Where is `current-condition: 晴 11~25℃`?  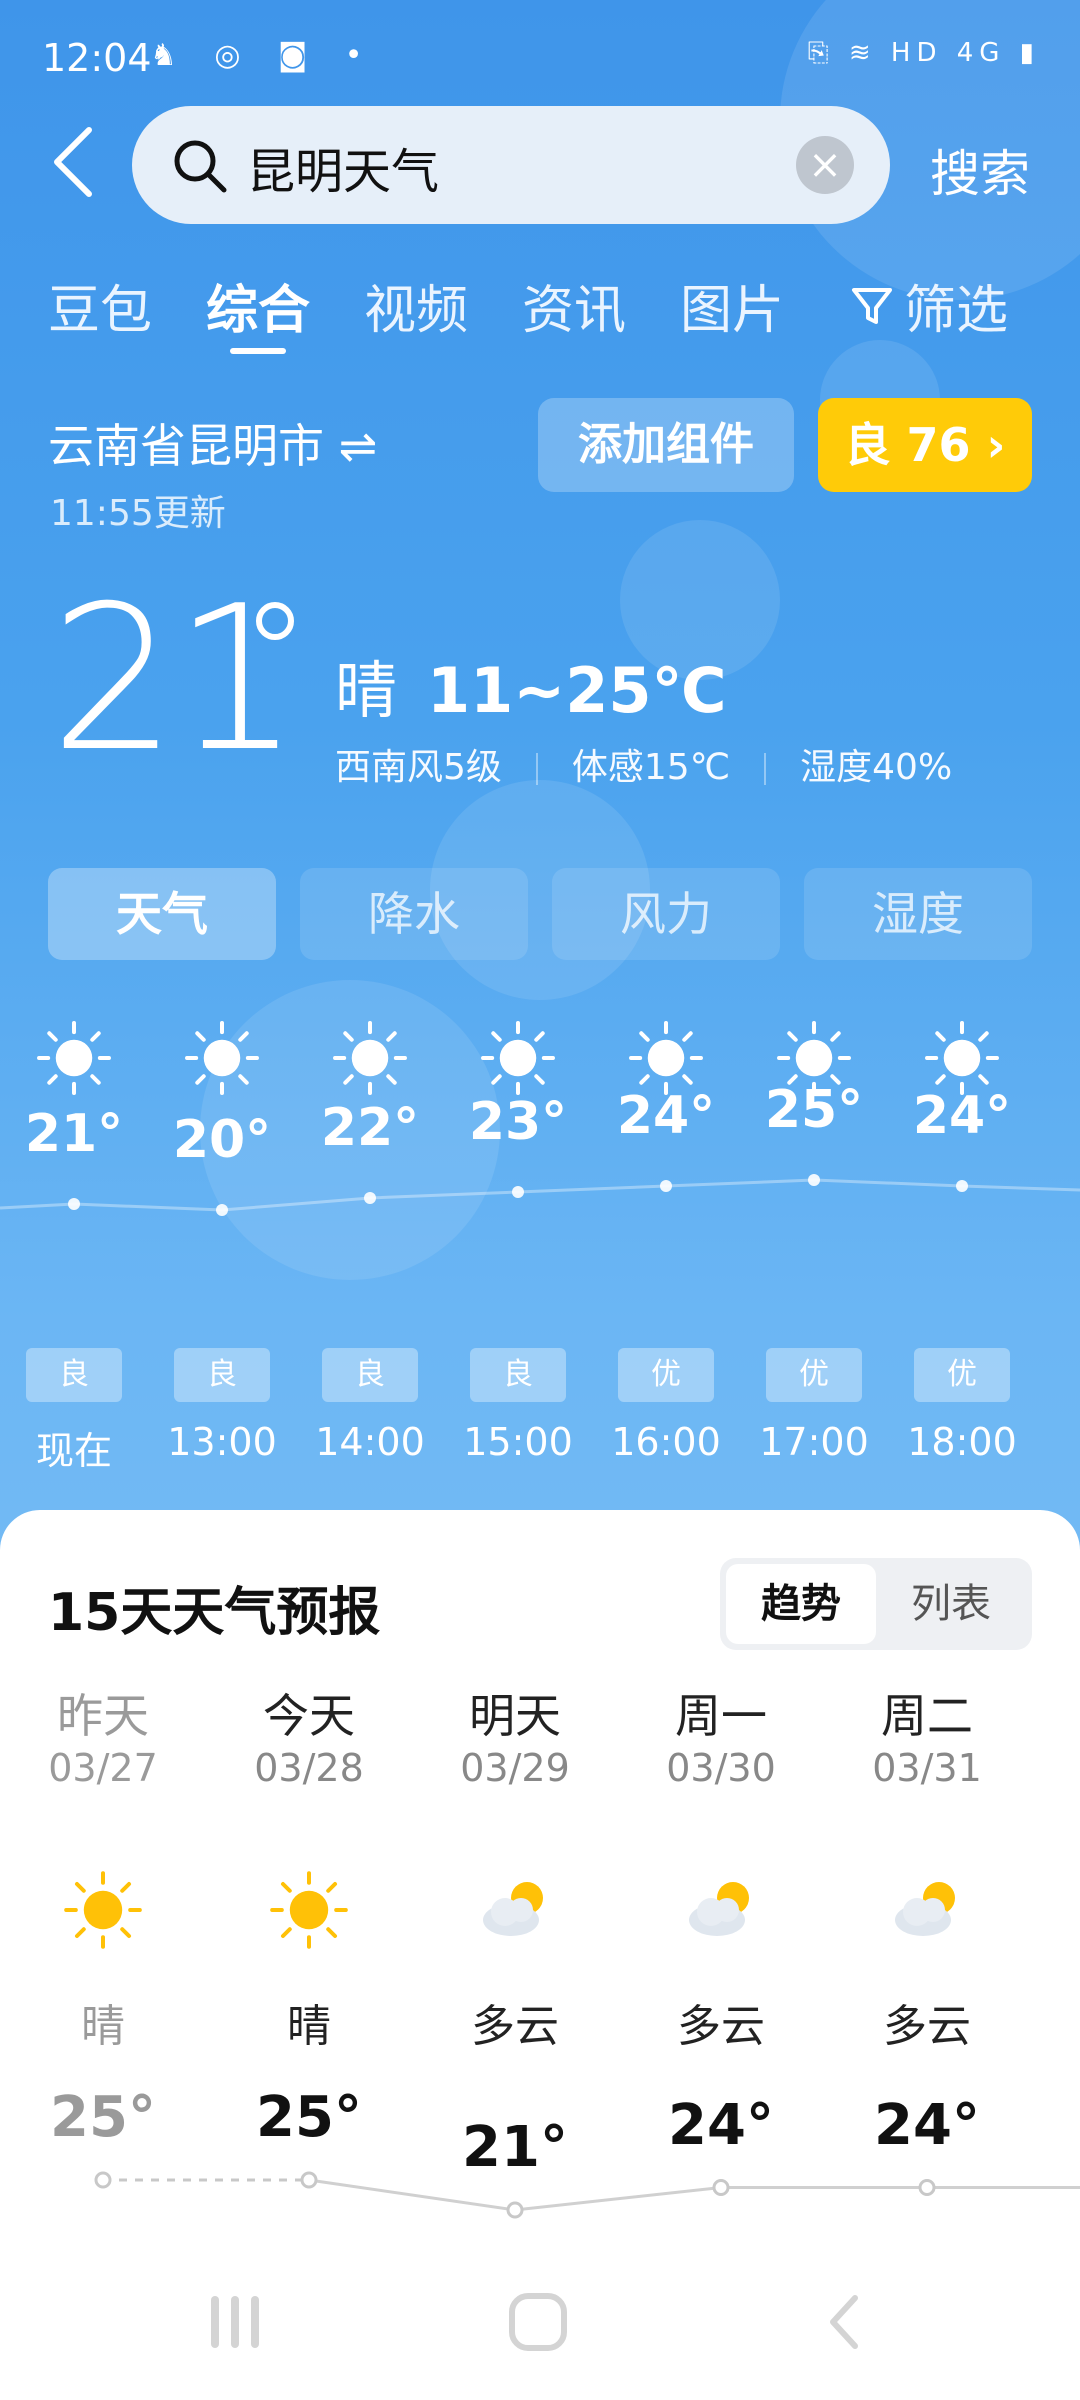 current-condition: 晴 11~25℃ is located at coordinates (531, 685).